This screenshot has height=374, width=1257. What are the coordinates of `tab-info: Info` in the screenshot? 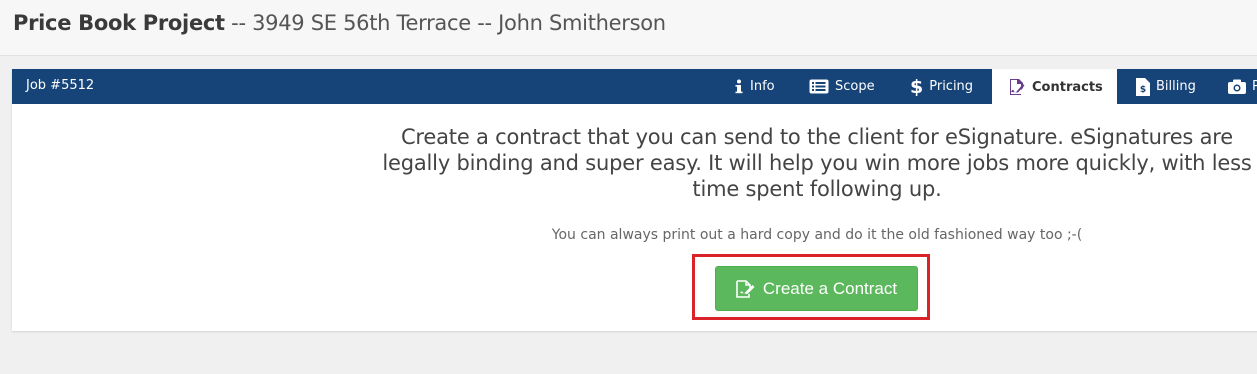 It's located at (754, 86).